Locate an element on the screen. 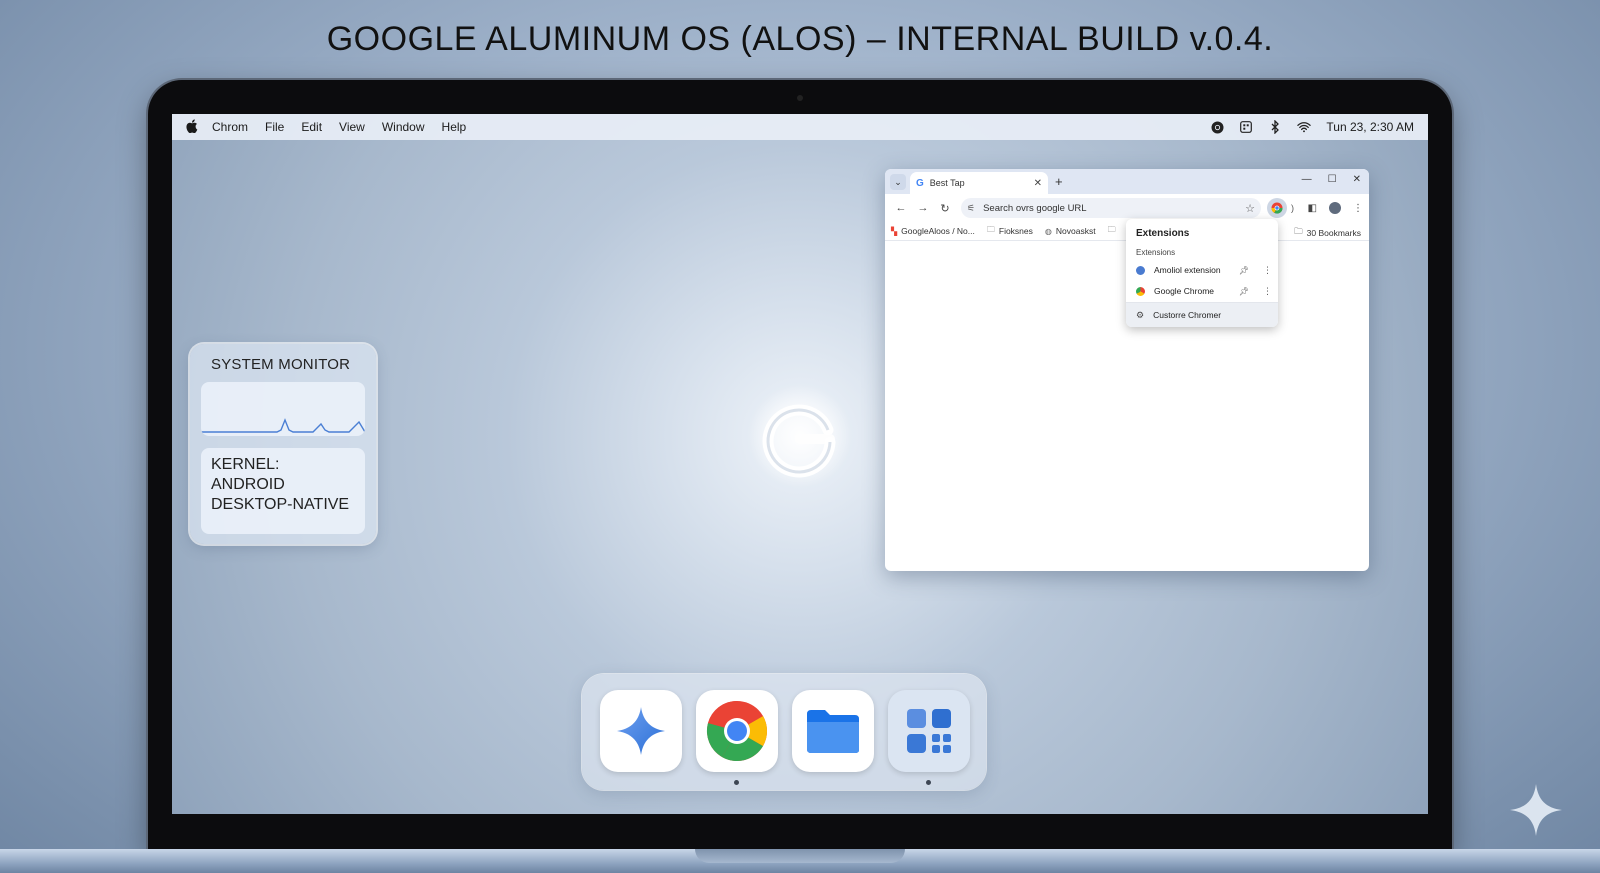 The height and width of the screenshot is (873, 1600). grid-square-icon is located at coordinates (1246, 127).